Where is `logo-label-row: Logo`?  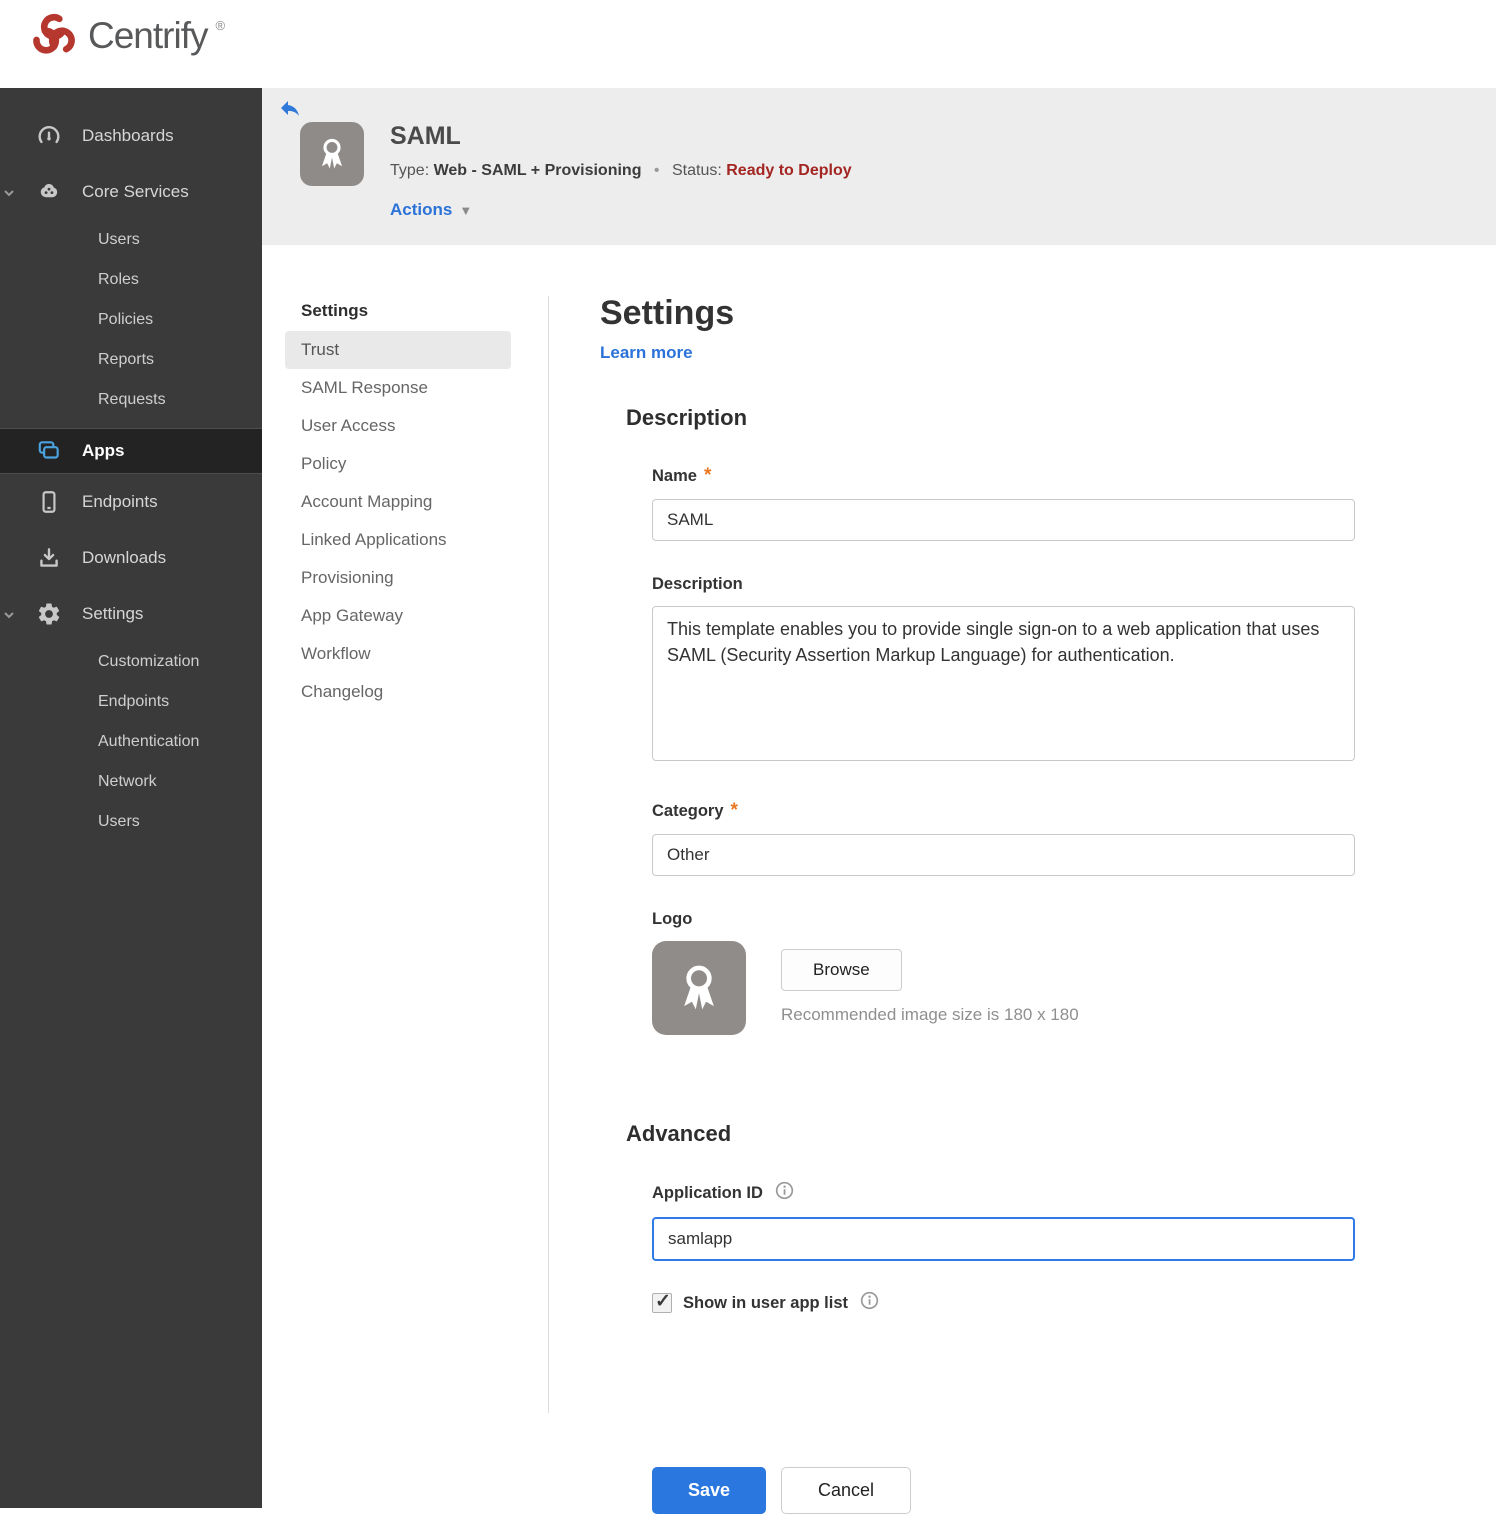
logo-label-row: Logo is located at coordinates (1004, 919).